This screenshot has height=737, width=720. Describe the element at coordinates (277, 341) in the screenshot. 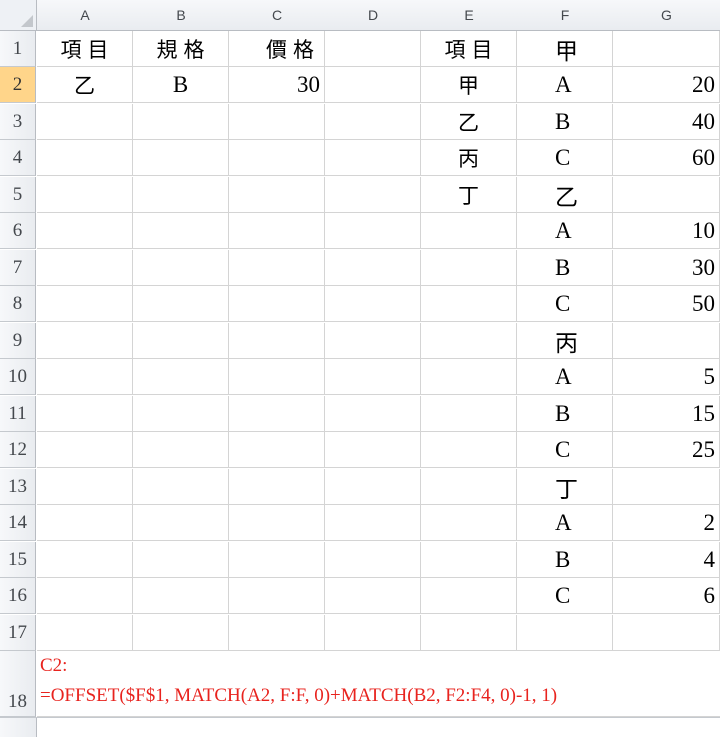

I see `cell-c9` at that location.